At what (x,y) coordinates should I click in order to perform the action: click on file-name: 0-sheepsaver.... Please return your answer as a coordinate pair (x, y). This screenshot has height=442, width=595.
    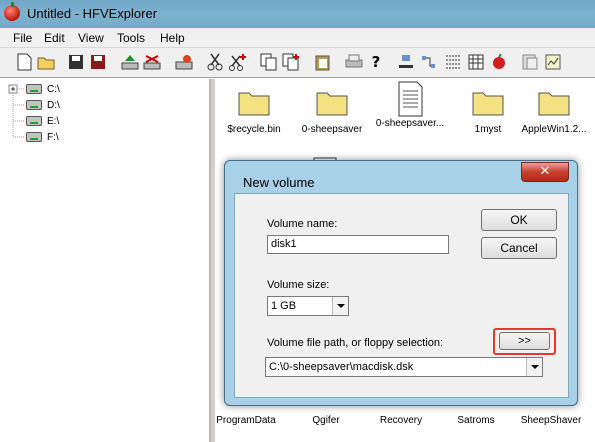
    Looking at the image, I should click on (410, 123).